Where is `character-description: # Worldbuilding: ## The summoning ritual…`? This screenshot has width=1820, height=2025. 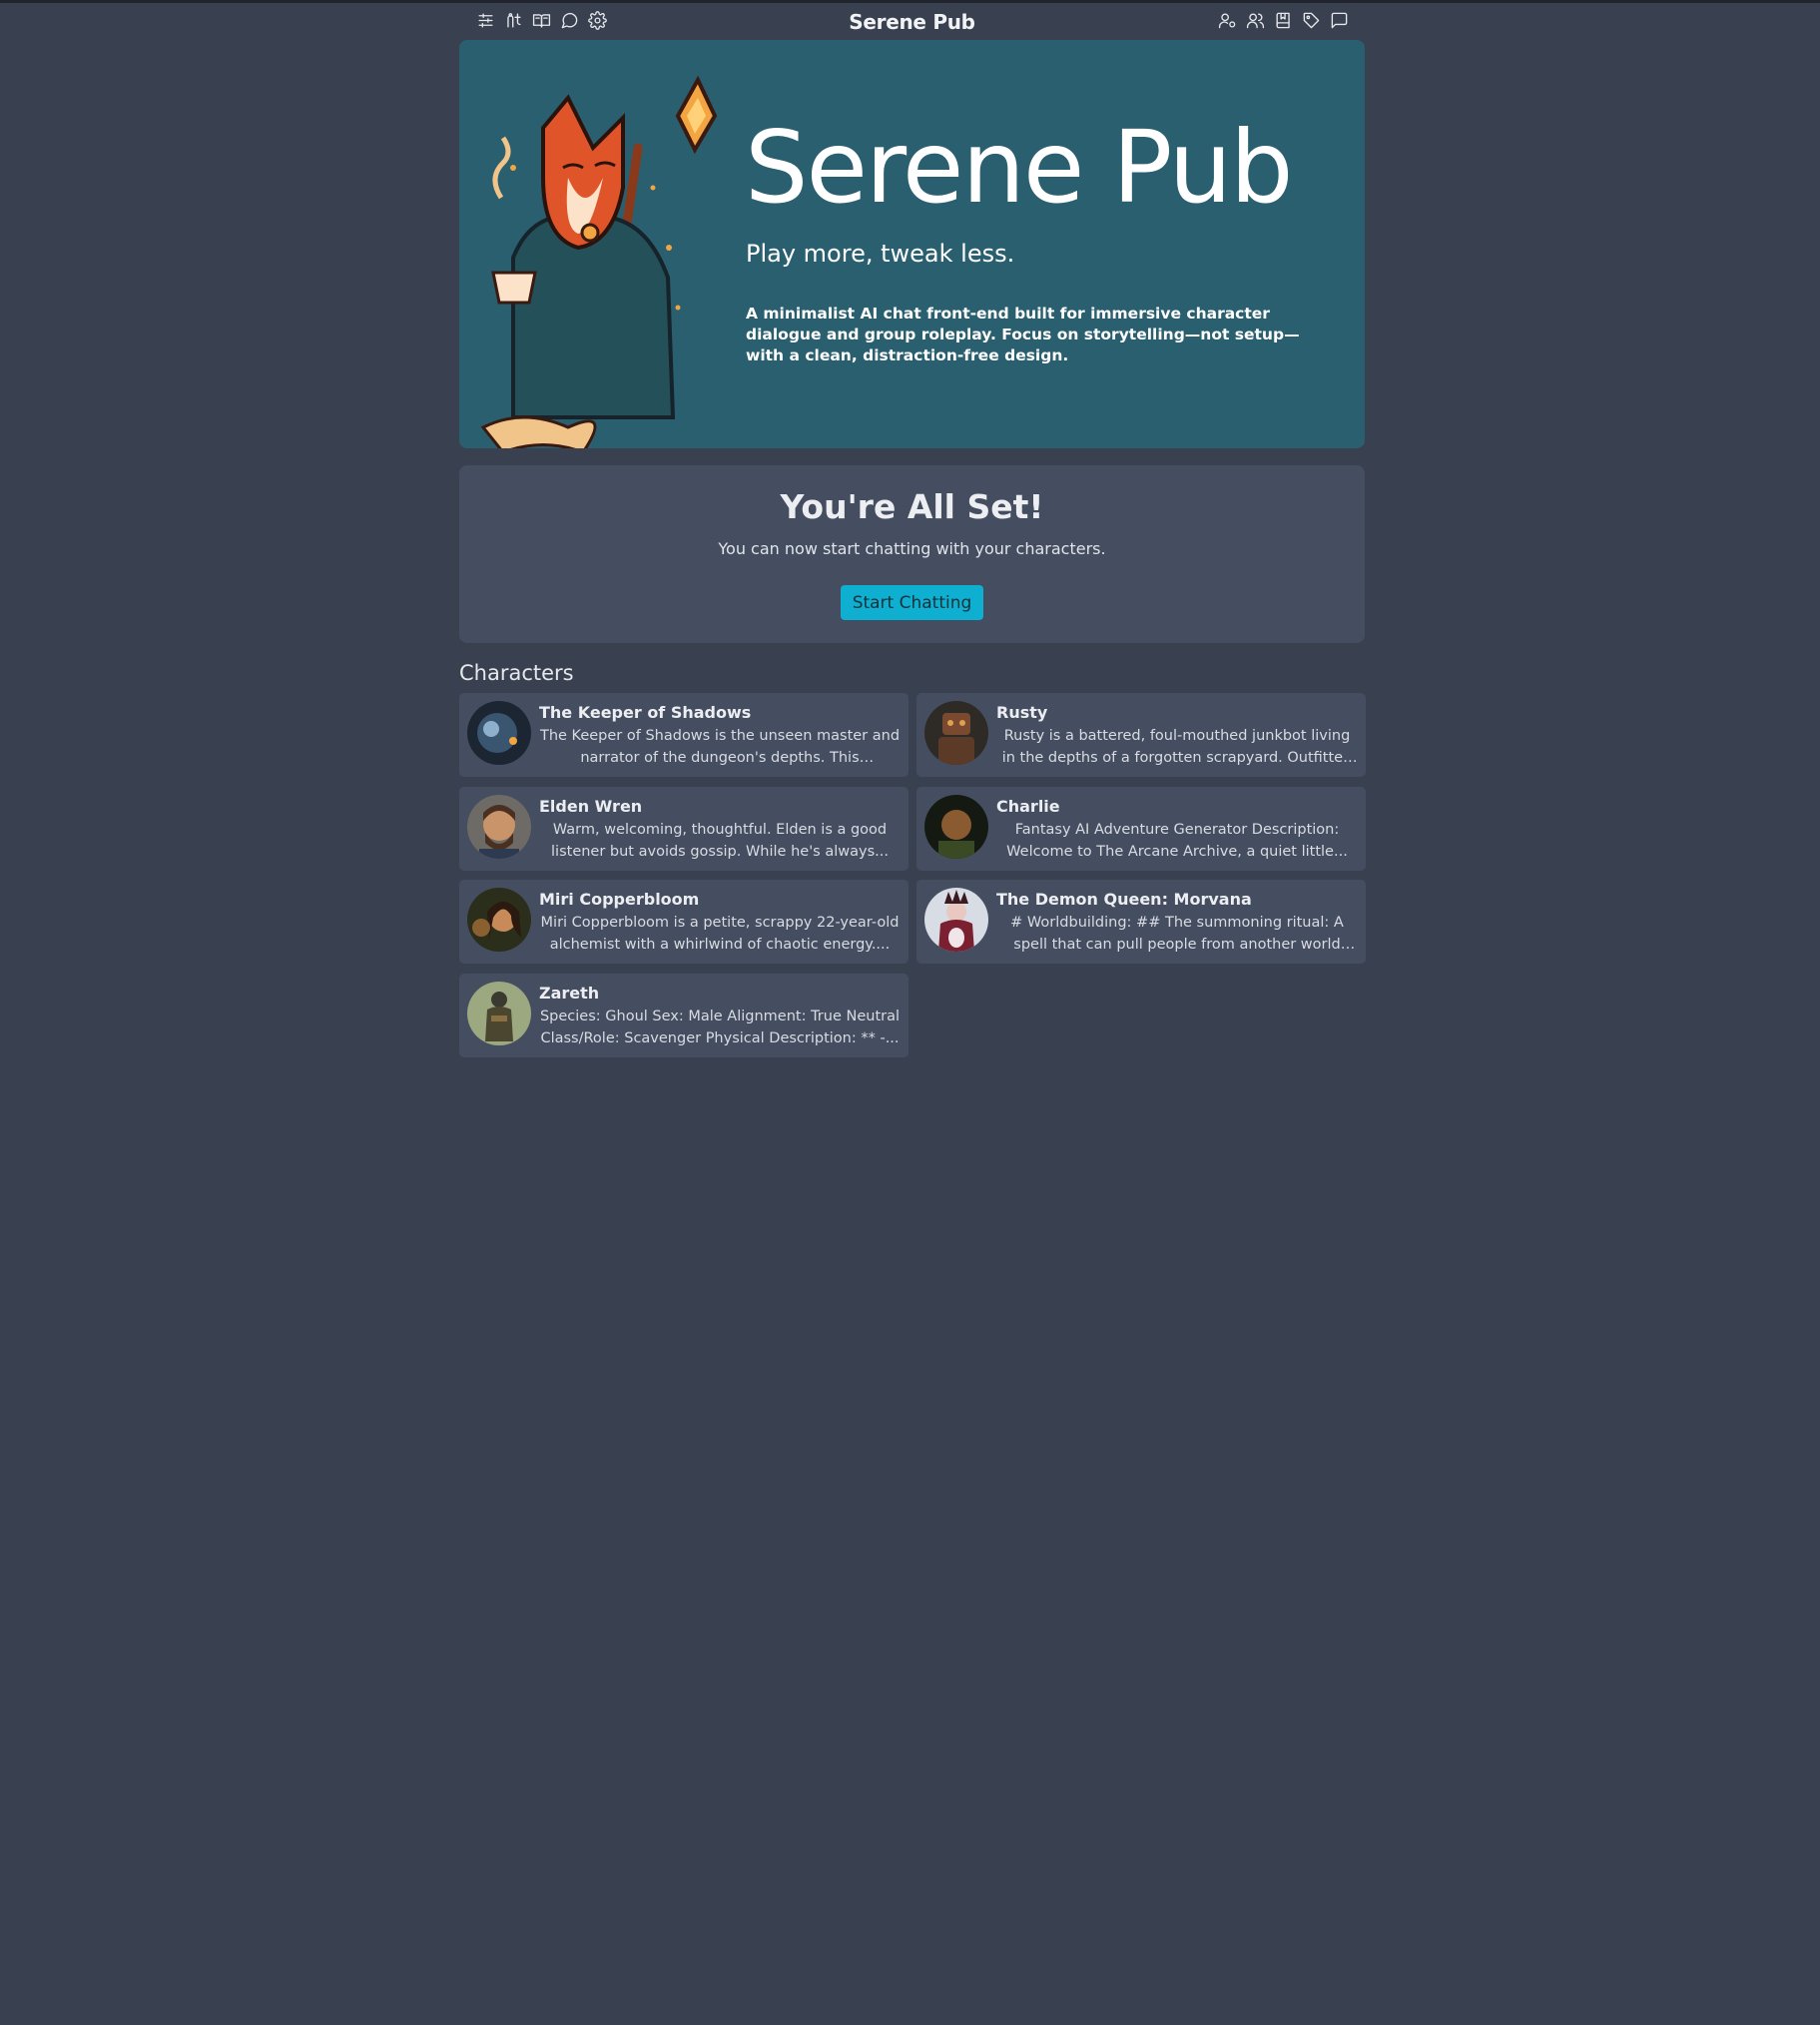 character-description: # Worldbuilding: ## The summoning ritual… is located at coordinates (1177, 934).